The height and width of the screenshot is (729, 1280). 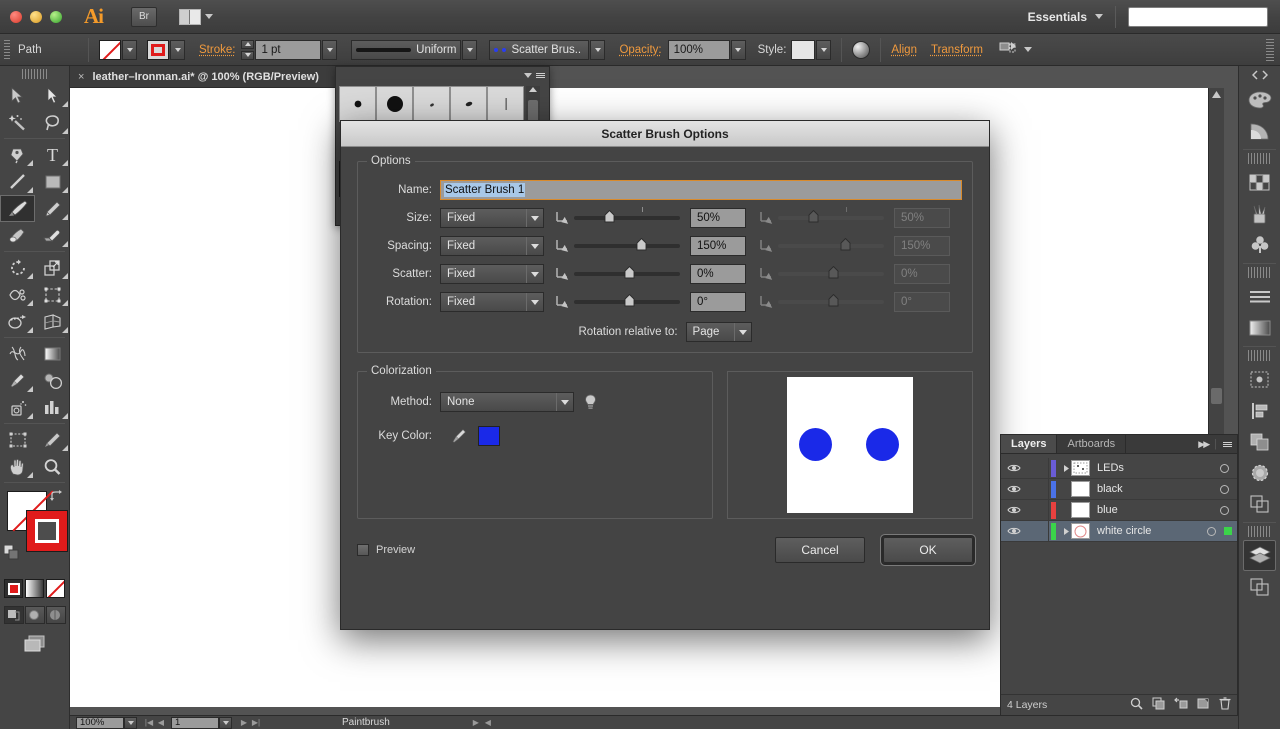 What do you see at coordinates (489, 436) in the screenshot?
I see `key-color-swatch` at bounding box center [489, 436].